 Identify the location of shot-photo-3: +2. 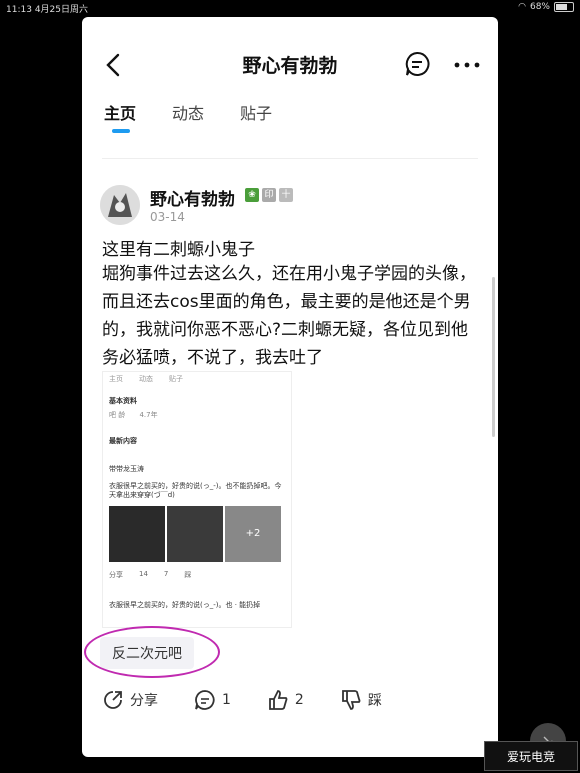
(253, 534).